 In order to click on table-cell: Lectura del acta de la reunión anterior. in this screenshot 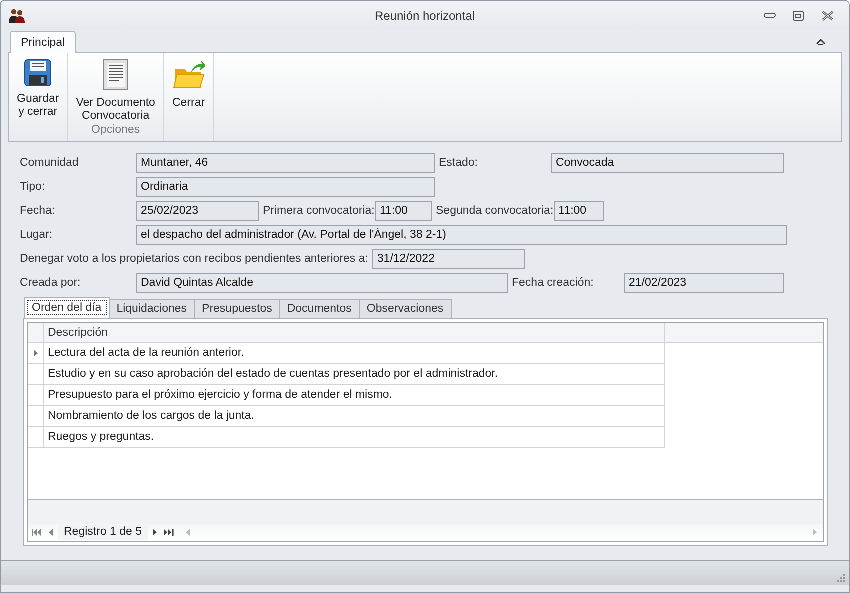, I will do `click(354, 353)`.